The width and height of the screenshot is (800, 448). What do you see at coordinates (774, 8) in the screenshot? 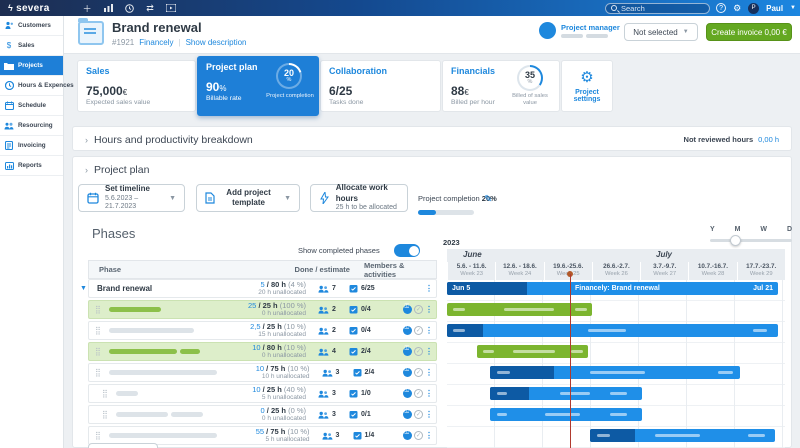
I see `user-name: Paul` at bounding box center [774, 8].